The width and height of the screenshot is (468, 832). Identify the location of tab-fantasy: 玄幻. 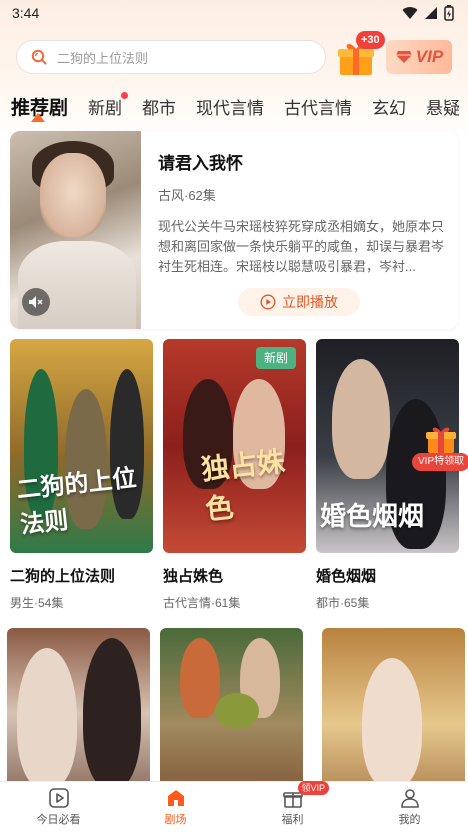
(389, 106).